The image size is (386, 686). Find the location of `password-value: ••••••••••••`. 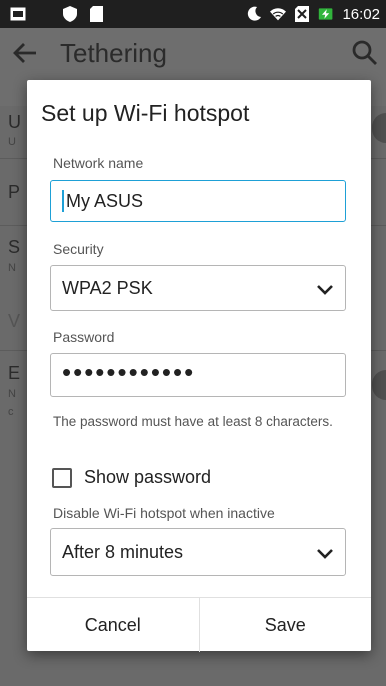

password-value: •••••••••••• is located at coordinates (129, 372).